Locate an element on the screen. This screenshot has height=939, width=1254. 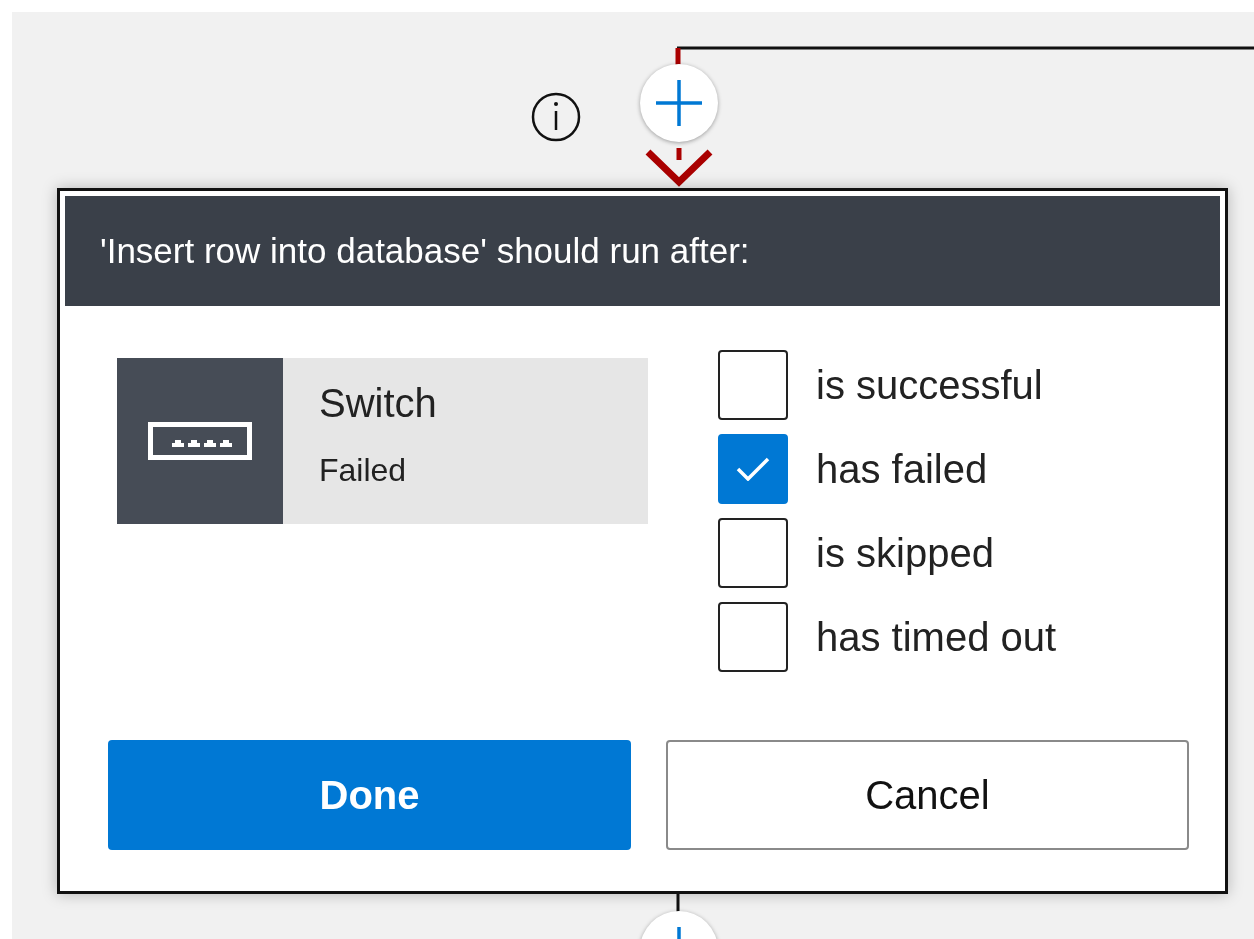
action-status: Failed is located at coordinates (363, 470).